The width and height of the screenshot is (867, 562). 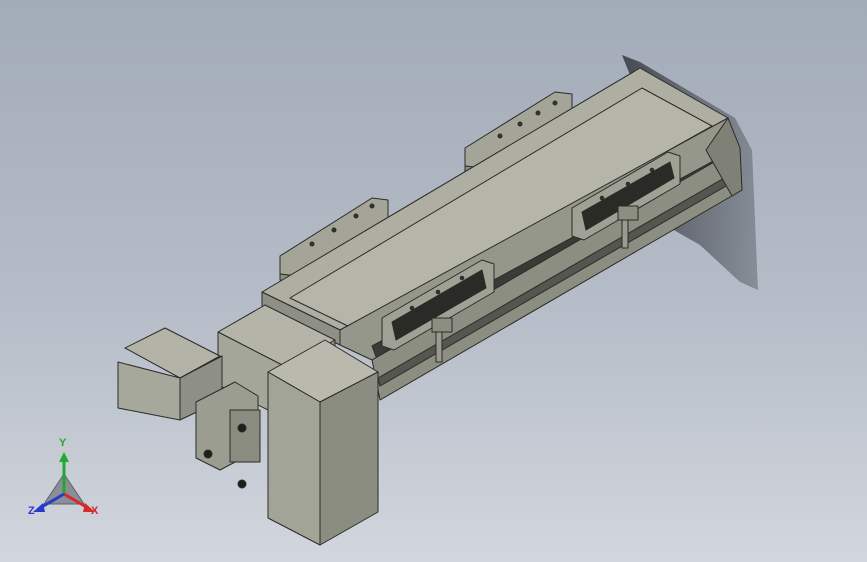 What do you see at coordinates (64, 457) in the screenshot?
I see `y-axis-arrow` at bounding box center [64, 457].